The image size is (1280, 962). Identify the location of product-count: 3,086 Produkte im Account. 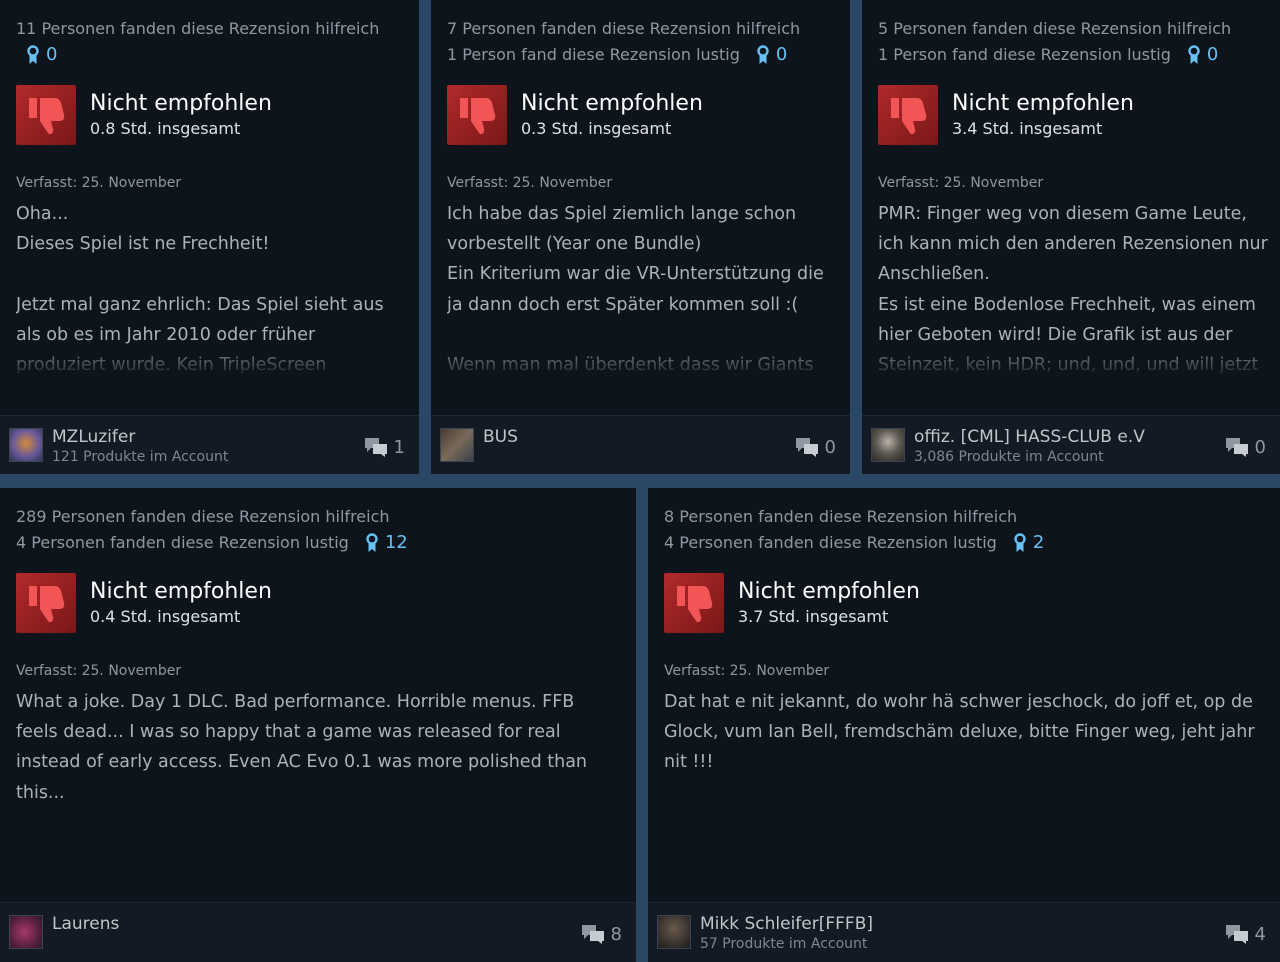
(1009, 457).